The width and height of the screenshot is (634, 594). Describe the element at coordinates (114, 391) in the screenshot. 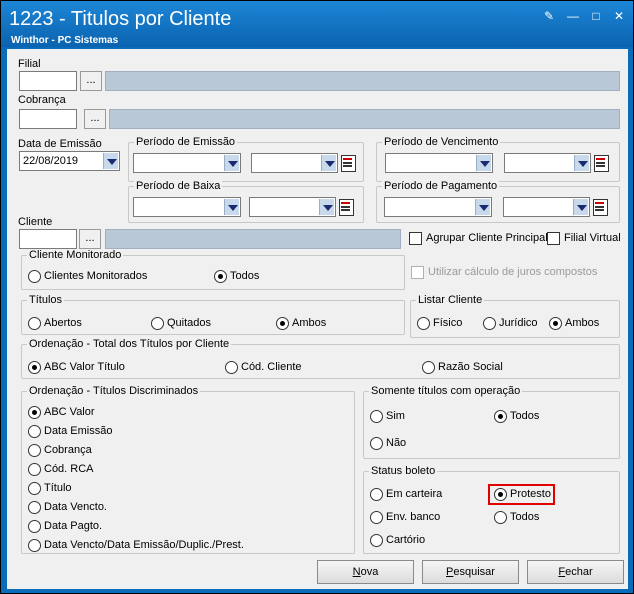

I see `ordenacao-disc-title: Ordenação - Títulos Discriminados` at that location.